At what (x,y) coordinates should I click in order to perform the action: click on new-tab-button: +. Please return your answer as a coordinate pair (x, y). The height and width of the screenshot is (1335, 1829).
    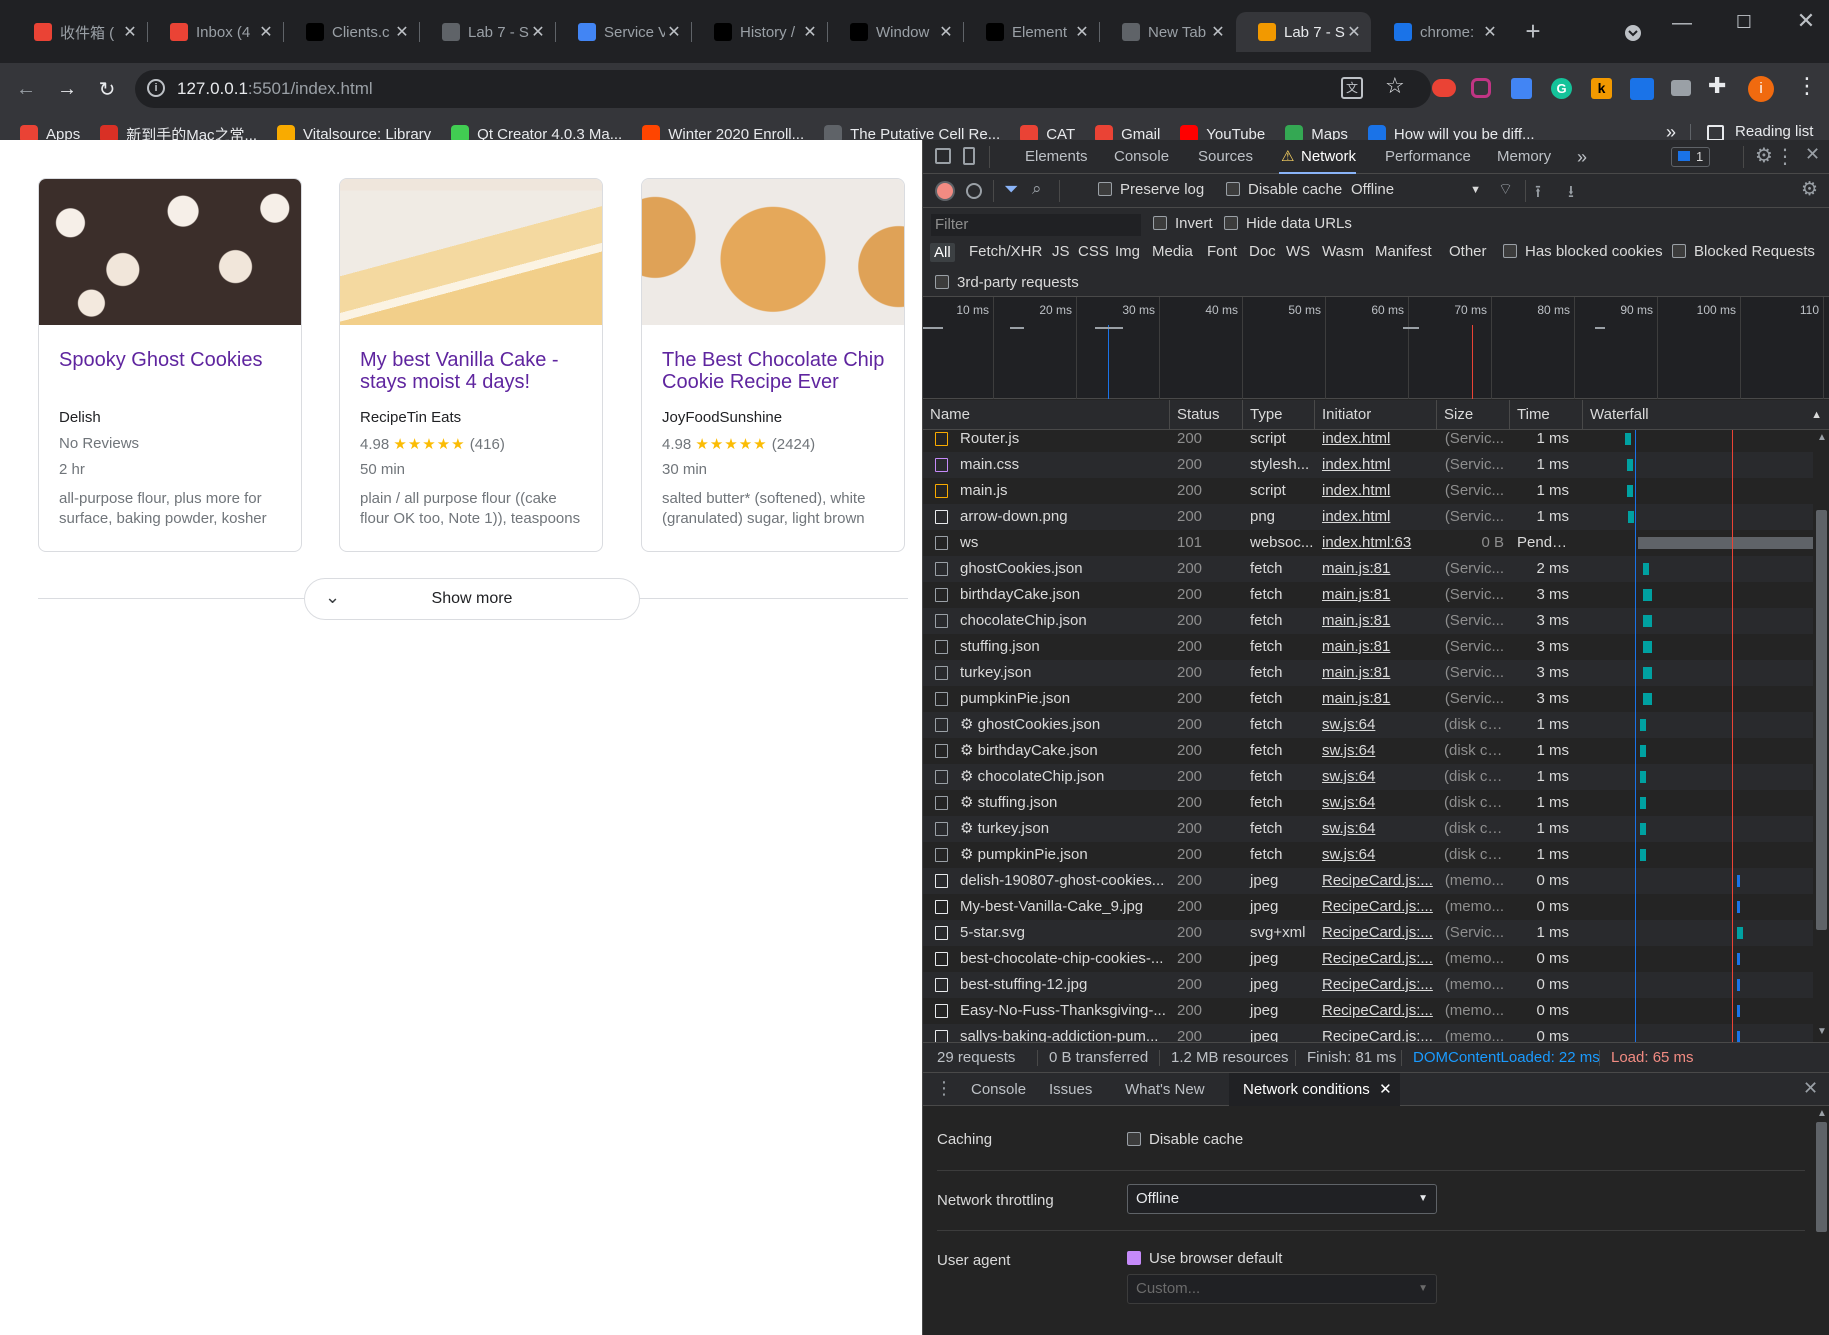
    Looking at the image, I should click on (1533, 31).